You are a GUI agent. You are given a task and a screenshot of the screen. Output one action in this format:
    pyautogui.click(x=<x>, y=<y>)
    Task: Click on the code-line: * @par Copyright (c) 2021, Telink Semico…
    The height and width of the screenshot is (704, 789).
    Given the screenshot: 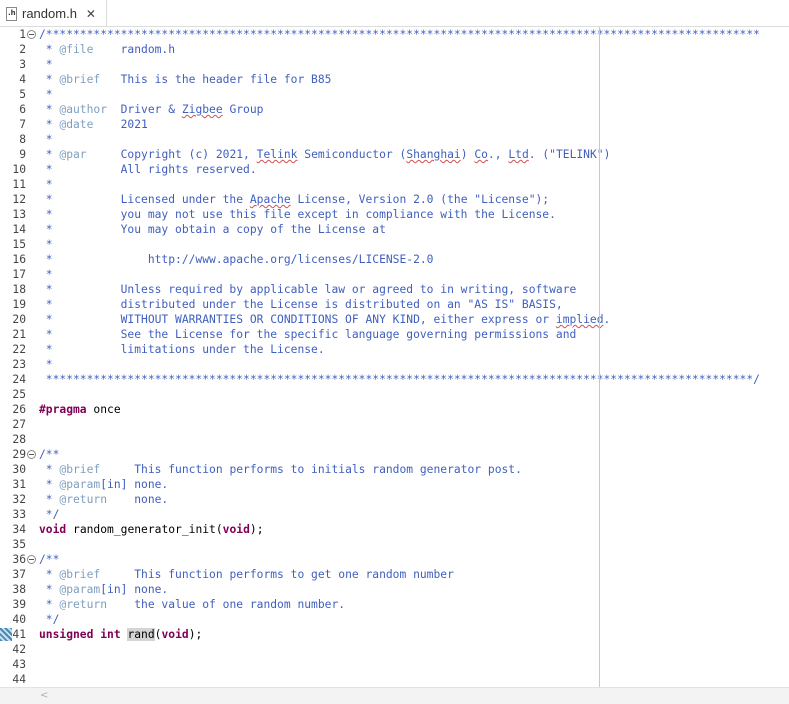 What is the action you would take?
    pyautogui.click(x=325, y=154)
    